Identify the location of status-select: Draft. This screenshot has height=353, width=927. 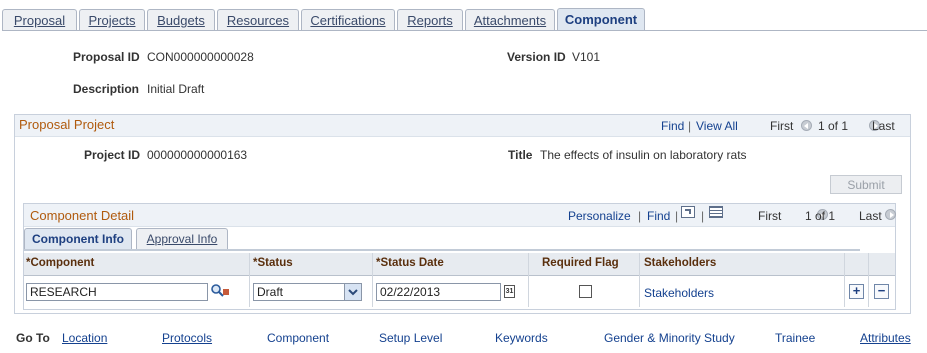
(307, 292).